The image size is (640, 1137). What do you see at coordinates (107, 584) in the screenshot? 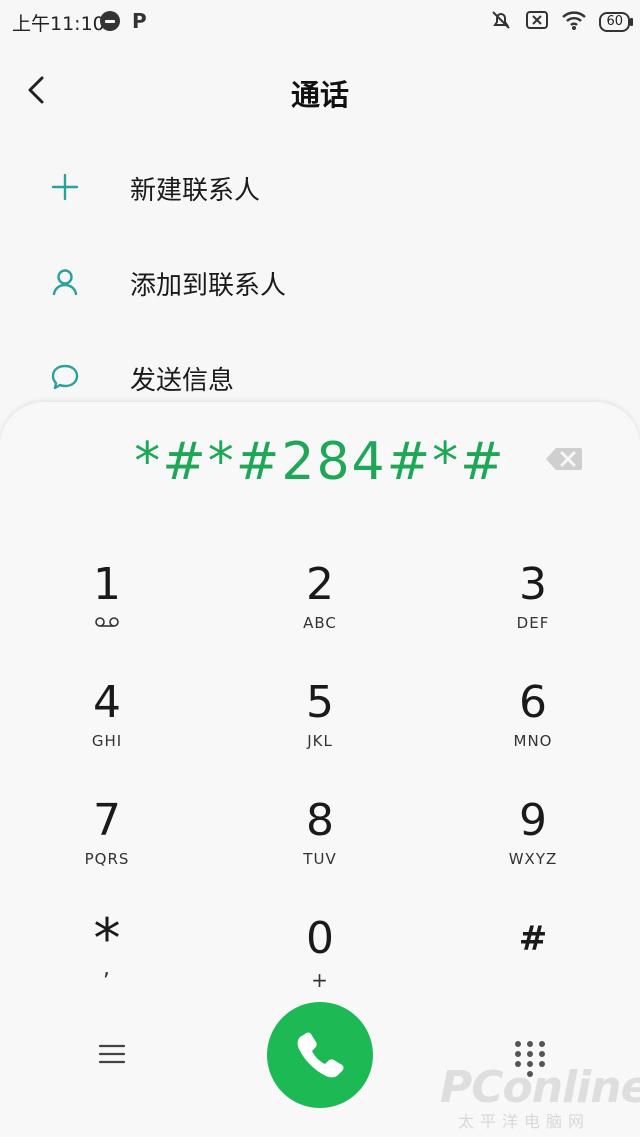
I see `key-digit: 1` at bounding box center [107, 584].